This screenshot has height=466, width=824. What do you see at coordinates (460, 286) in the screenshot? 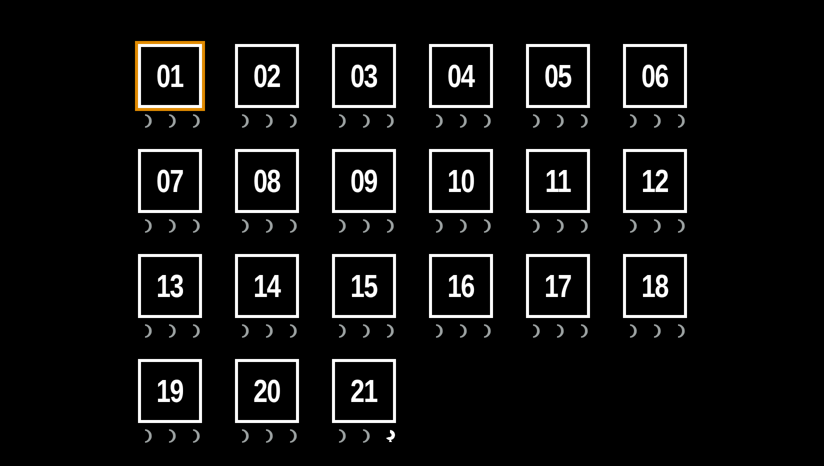
I see `level-button: 16` at bounding box center [460, 286].